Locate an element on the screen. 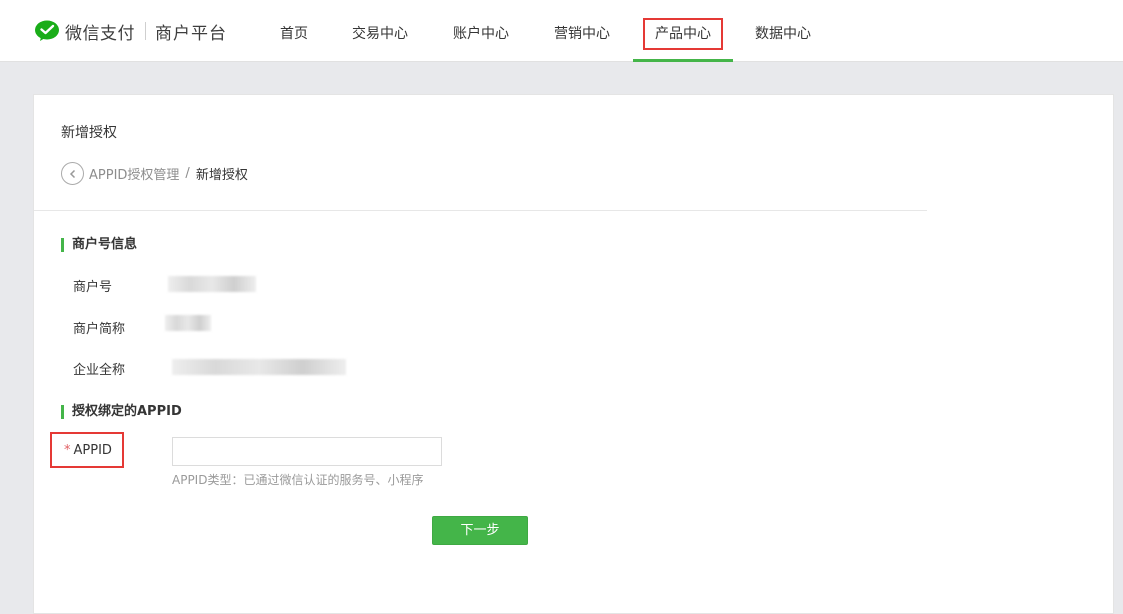  breadcrumb: APPID授权管理 / 新增授权 is located at coordinates (154, 173).